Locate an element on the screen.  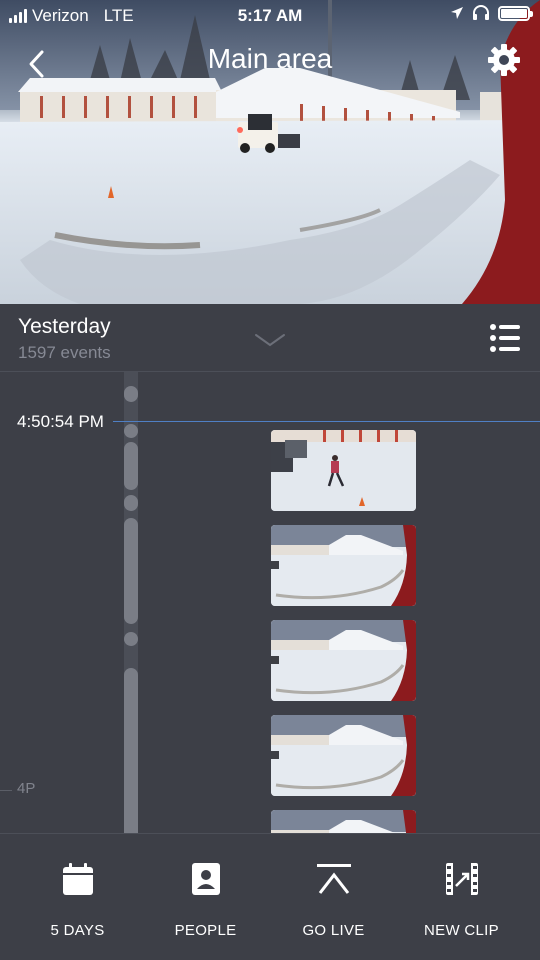
go-live-label: GO LIVE is located at coordinates (333, 930).